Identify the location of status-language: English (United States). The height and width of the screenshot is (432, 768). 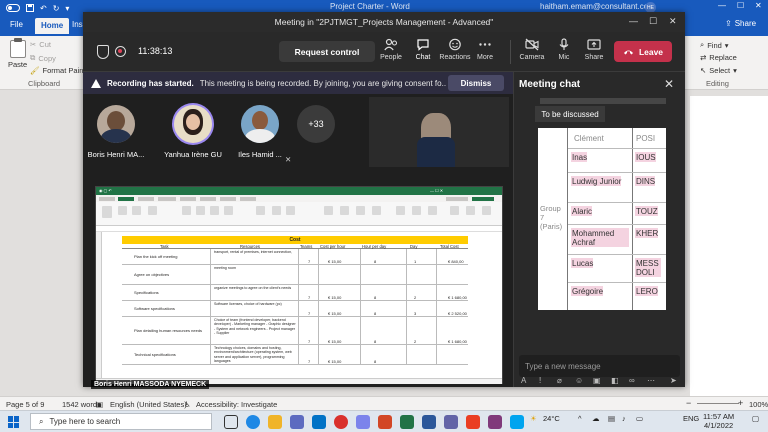
(148, 404).